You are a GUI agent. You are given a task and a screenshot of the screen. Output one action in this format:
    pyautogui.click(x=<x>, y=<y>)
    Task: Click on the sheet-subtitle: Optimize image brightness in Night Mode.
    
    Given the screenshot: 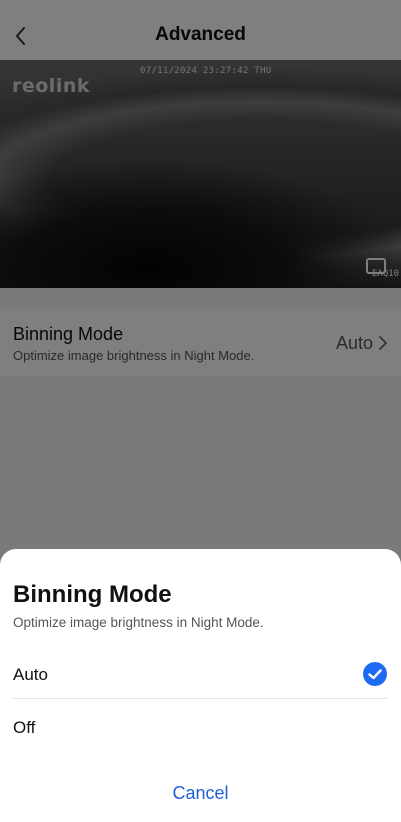 What is the action you would take?
    pyautogui.click(x=138, y=622)
    